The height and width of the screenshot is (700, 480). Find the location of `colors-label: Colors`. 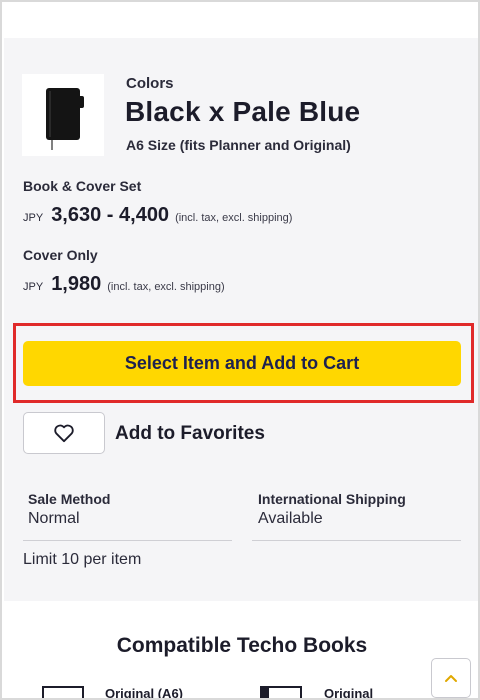

colors-label: Colors is located at coordinates (150, 83).